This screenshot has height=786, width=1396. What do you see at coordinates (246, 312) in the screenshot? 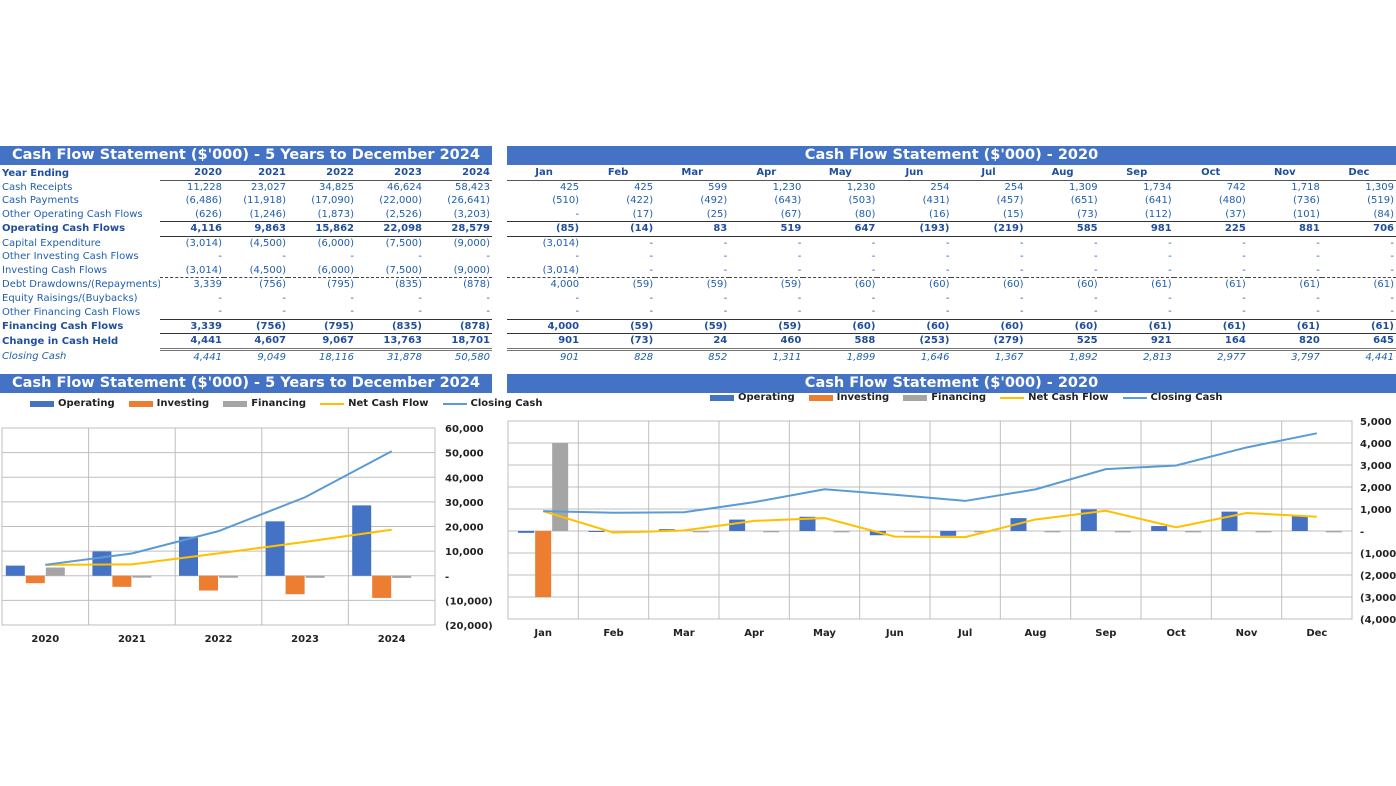
I see `table-row: Other Financing Cash Flows - - - - -` at bounding box center [246, 312].